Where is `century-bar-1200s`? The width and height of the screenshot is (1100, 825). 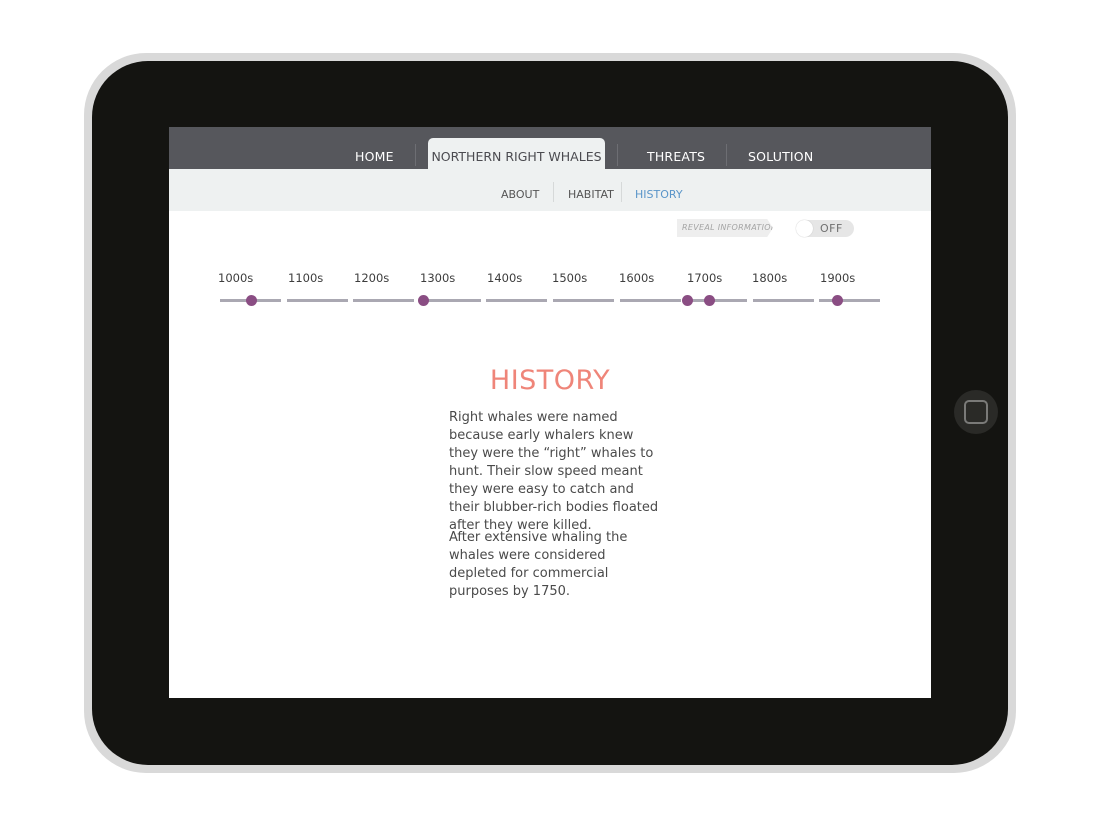
century-bar-1200s is located at coordinates (383, 300).